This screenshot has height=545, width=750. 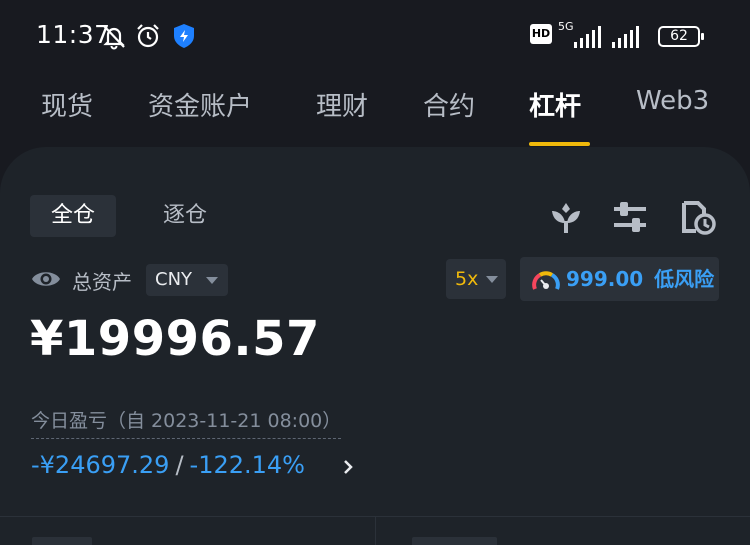 I want to click on tab-spot: 现货, so click(x=67, y=104).